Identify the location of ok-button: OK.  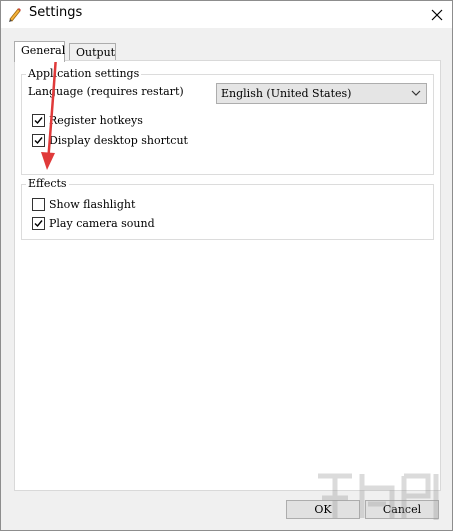
(323, 509).